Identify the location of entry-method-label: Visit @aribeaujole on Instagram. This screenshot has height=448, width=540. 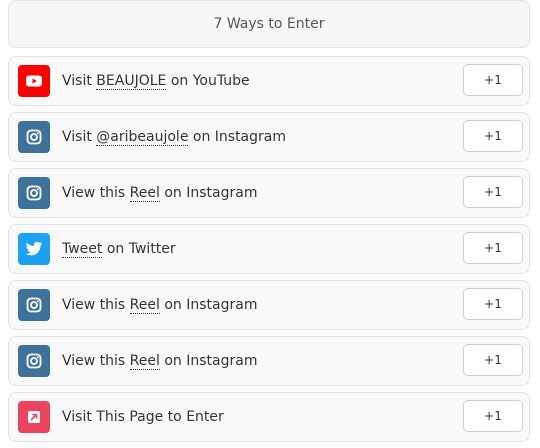
(174, 137).